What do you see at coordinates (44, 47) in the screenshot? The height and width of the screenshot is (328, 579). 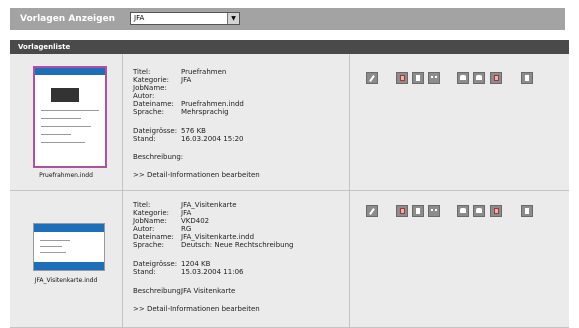 I see `template-list-title: Vorlagenliste` at bounding box center [44, 47].